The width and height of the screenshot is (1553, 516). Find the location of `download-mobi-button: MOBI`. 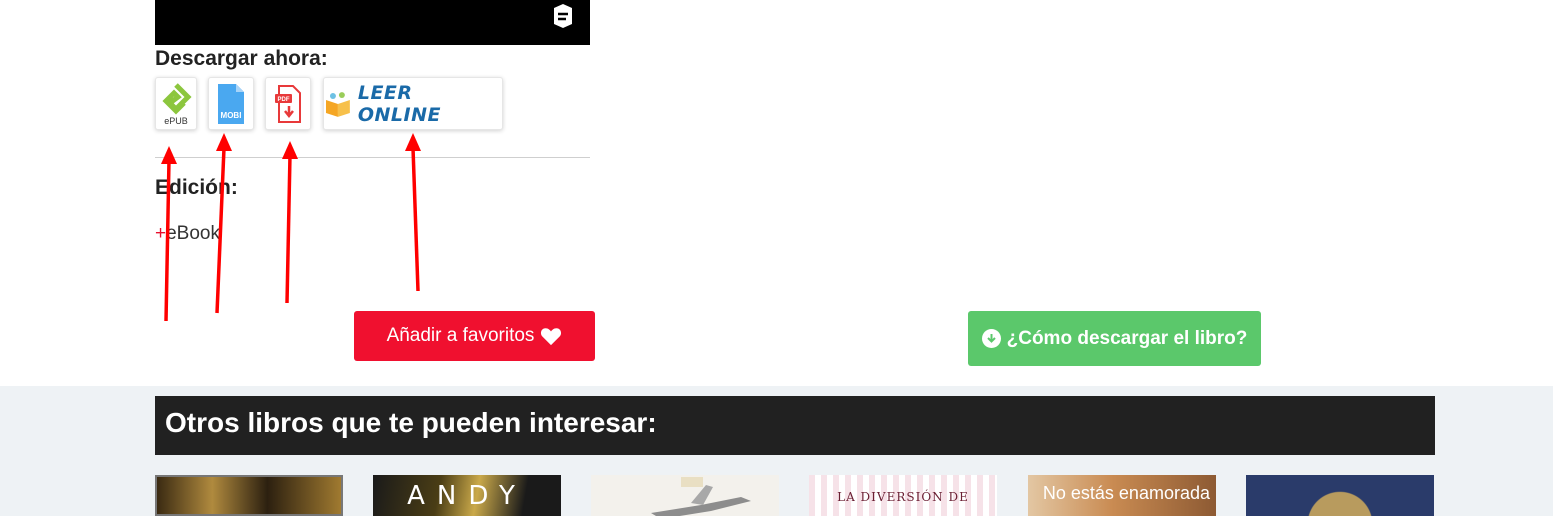

download-mobi-button: MOBI is located at coordinates (231, 103).